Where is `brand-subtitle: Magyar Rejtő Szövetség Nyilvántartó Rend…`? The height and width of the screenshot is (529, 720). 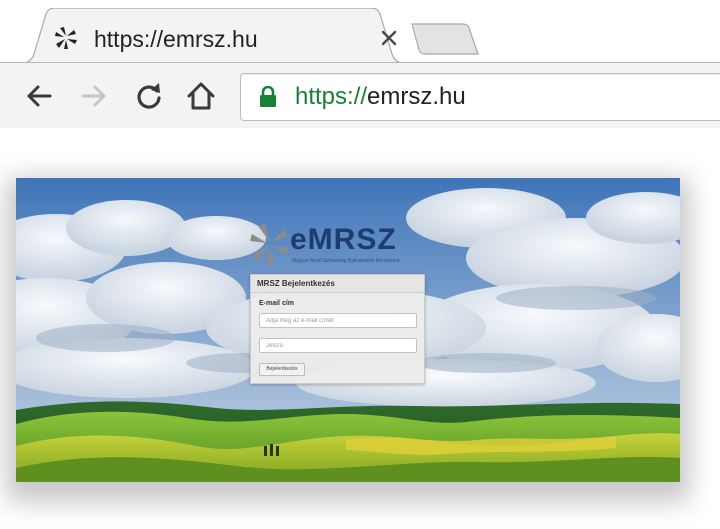 brand-subtitle: Magyar Rejtő Szövetség Nyilvántartó Rend… is located at coordinates (346, 261).